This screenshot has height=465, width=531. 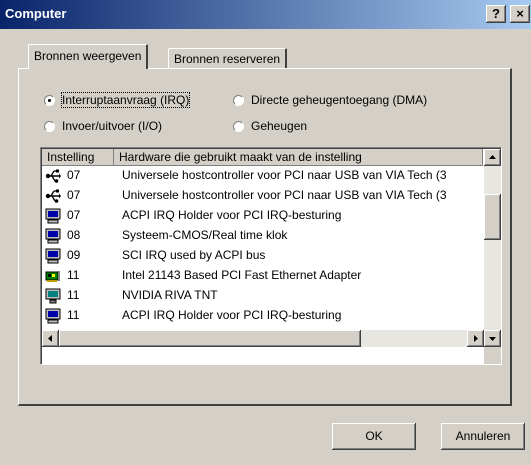 I want to click on table-row: 08 Systeem-CMOS/Real time klok, so click(x=263, y=235).